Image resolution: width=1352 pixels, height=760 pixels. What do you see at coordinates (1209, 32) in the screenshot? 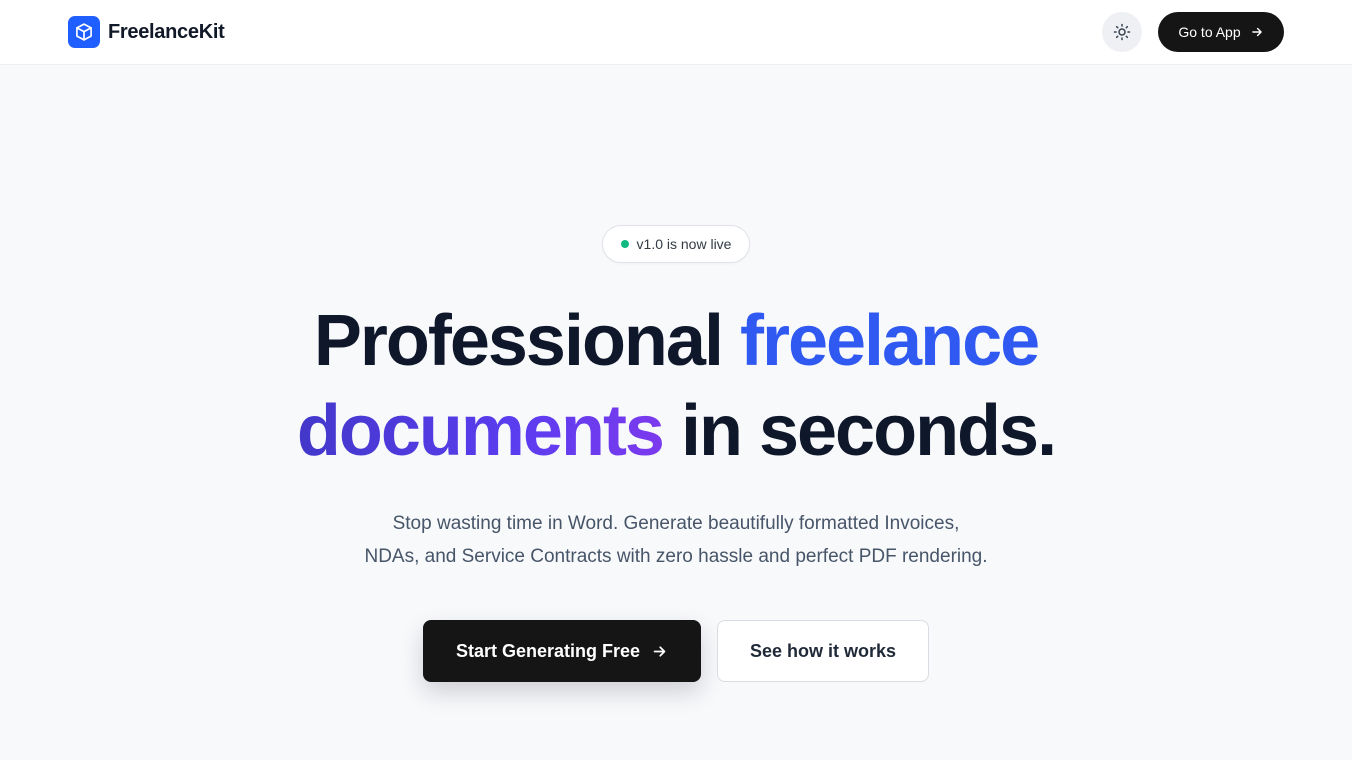
I see `go-to-app-label: Go to App` at bounding box center [1209, 32].